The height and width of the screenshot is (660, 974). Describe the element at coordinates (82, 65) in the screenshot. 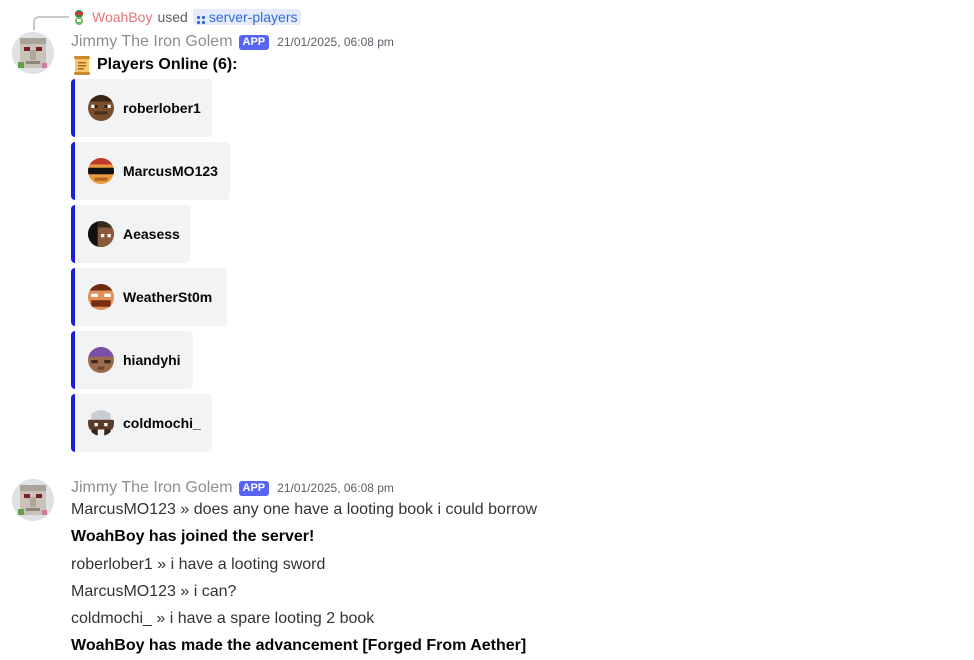

I see `scroll-icon` at that location.